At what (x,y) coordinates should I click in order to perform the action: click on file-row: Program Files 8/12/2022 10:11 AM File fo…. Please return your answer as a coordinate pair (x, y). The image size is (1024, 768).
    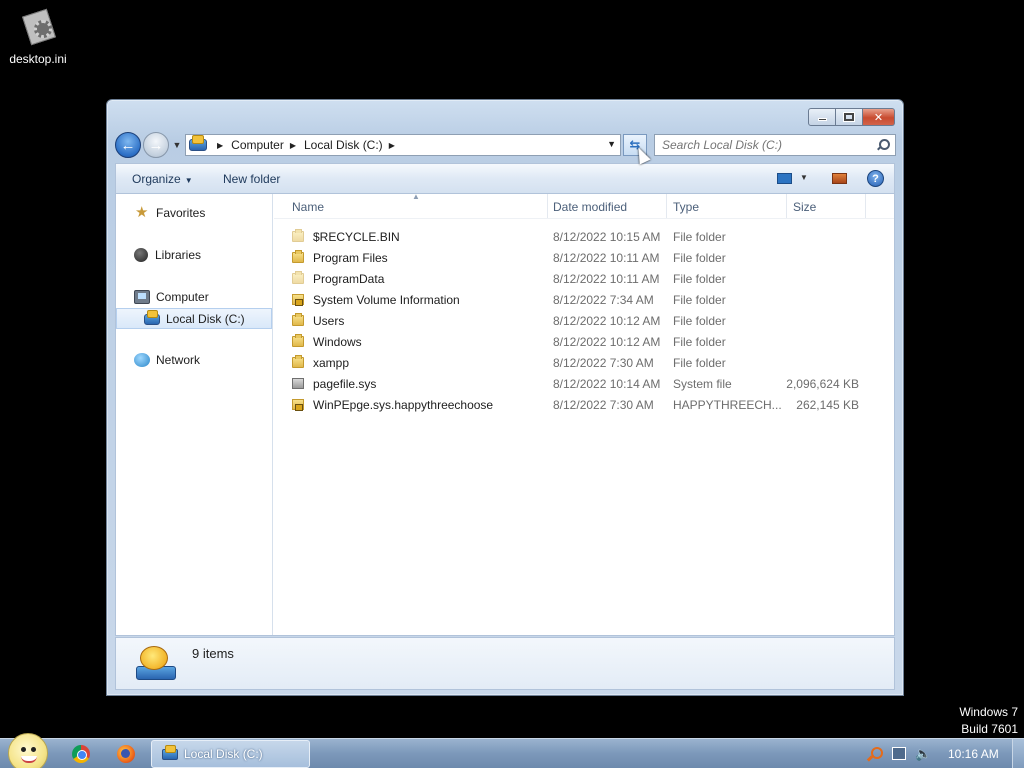
    Looking at the image, I should click on (584, 257).